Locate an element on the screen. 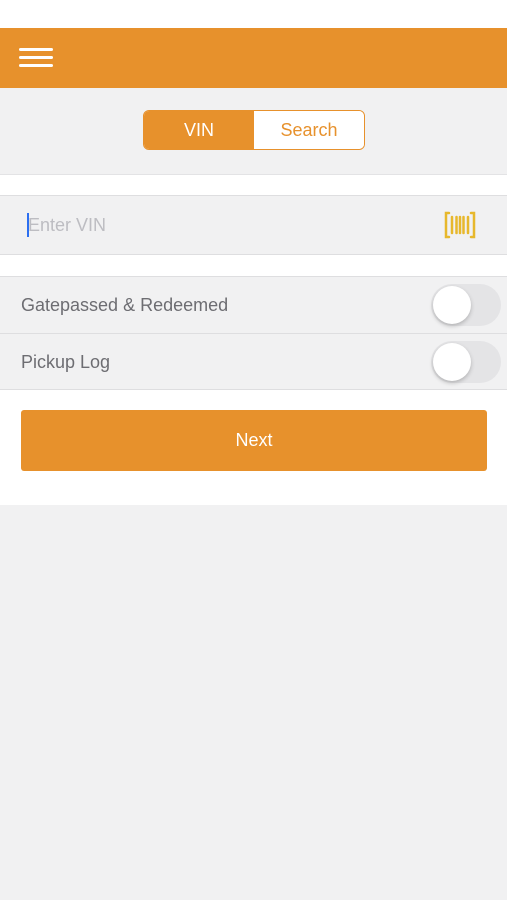 Image resolution: width=507 pixels, height=900 pixels. segment-control-area: VIN Search is located at coordinates (253, 131).